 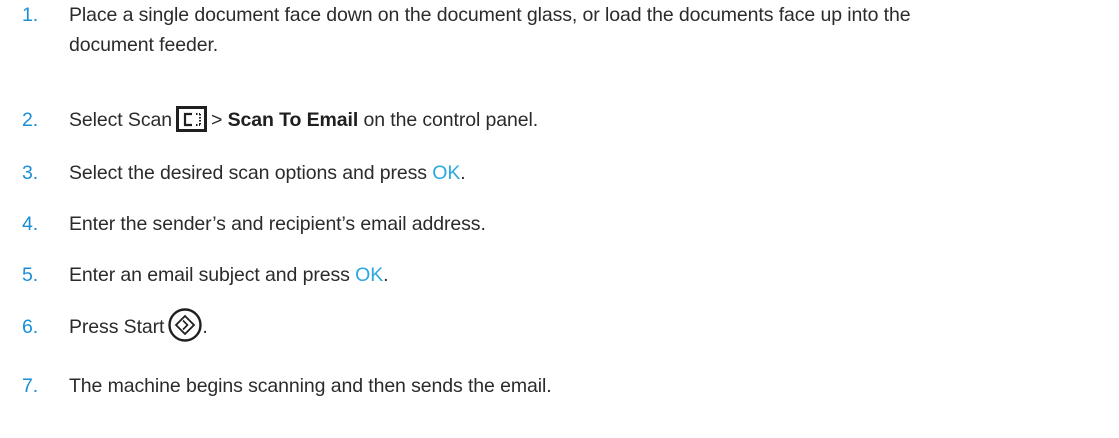 I want to click on step-text-line-2: document feeder., so click(x=144, y=45).